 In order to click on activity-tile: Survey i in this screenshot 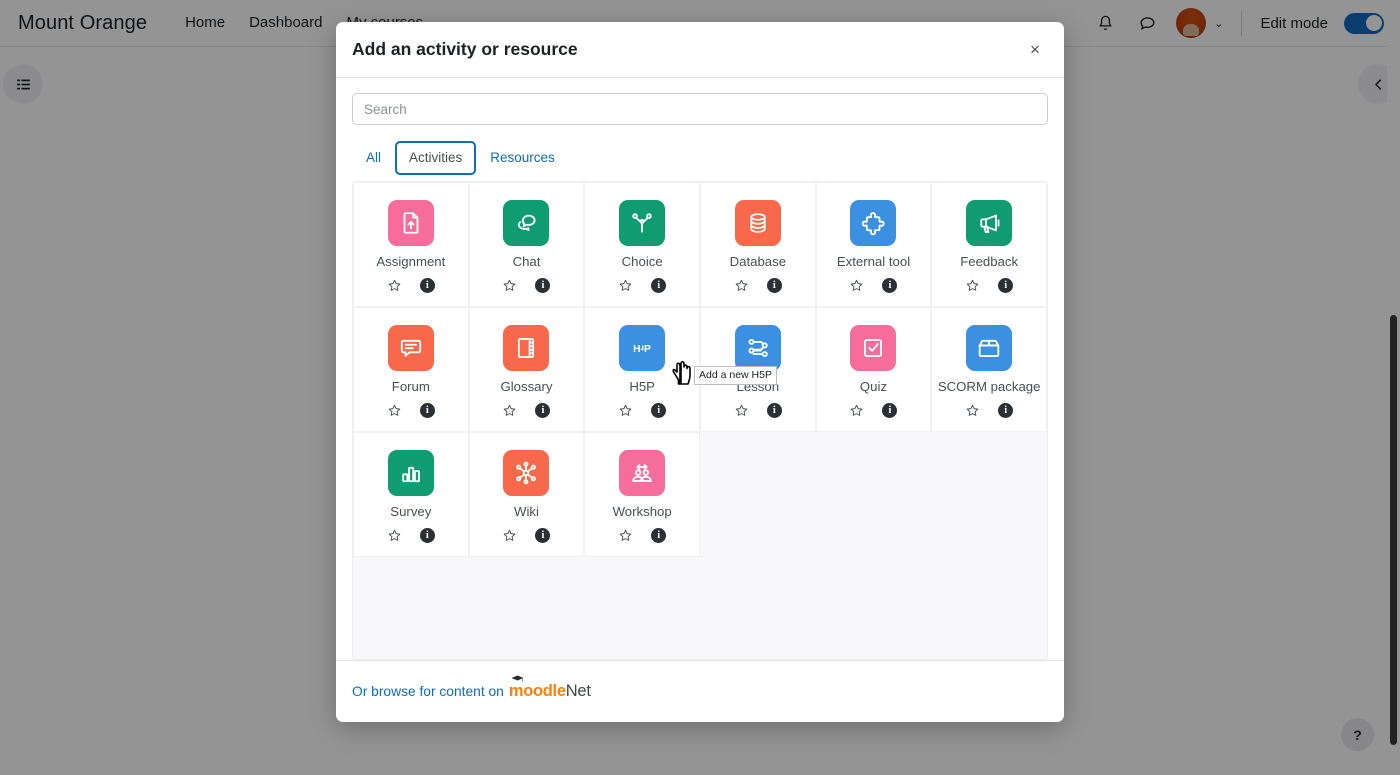, I will do `click(411, 494)`.